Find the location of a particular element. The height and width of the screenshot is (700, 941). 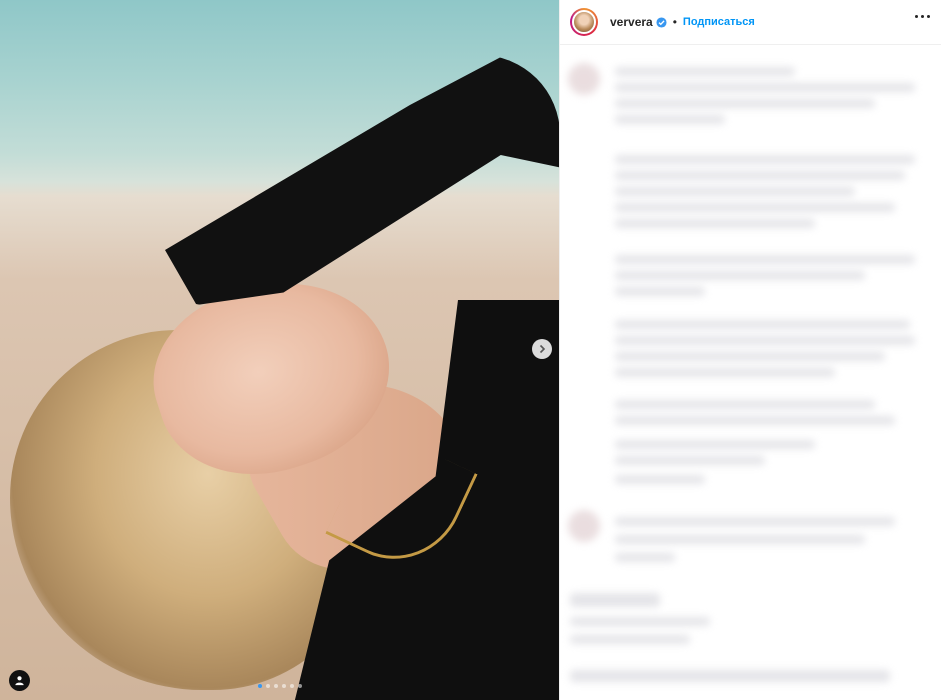

avatar is located at coordinates (584, 22).